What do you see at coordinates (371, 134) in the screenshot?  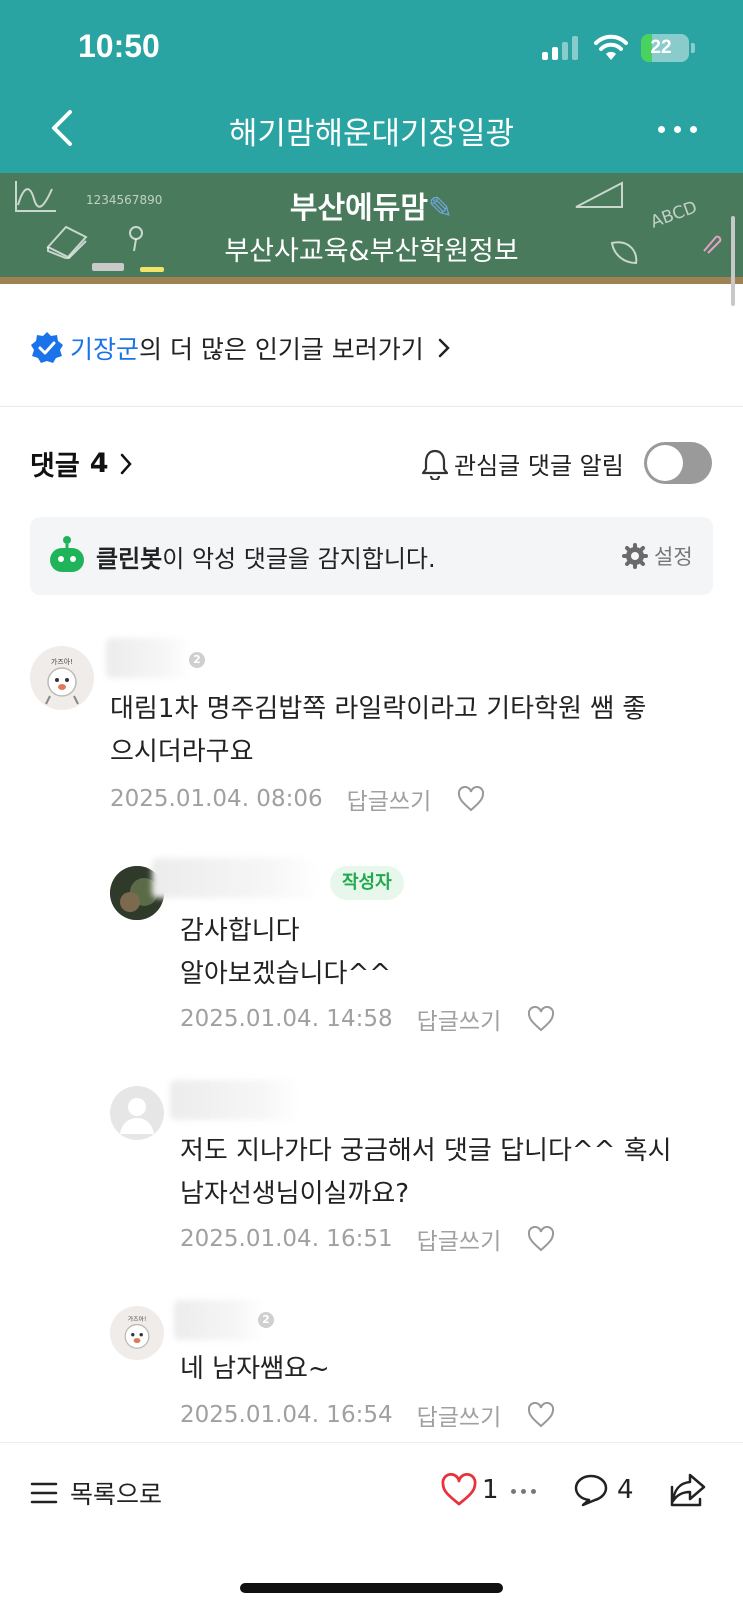 I see `cafe-title: 해기맘해운대기장일광` at bounding box center [371, 134].